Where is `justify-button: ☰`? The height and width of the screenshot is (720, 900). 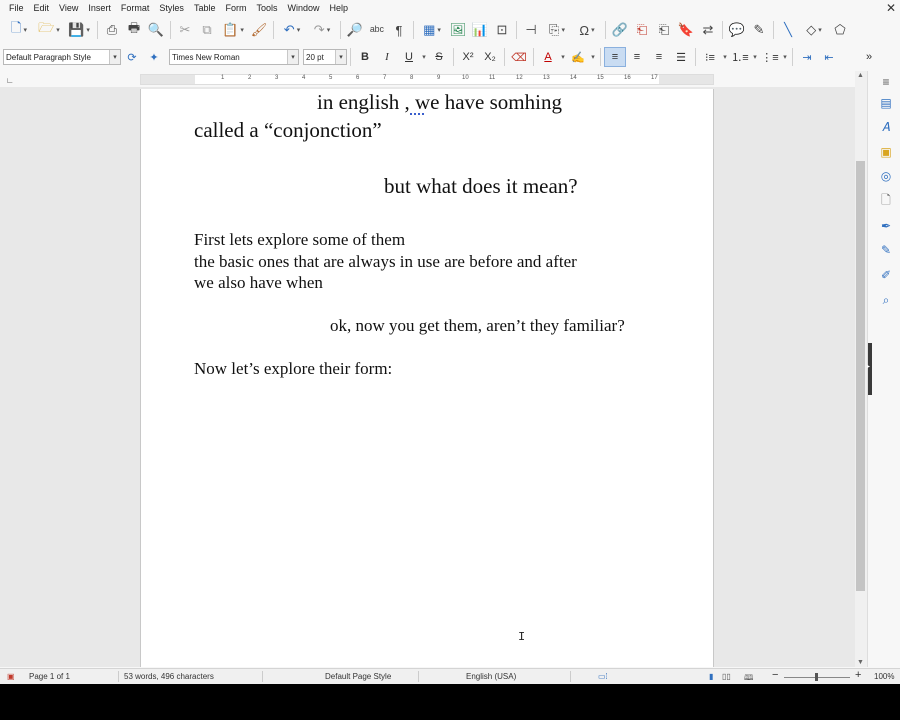
justify-button: ☰ is located at coordinates (681, 57).